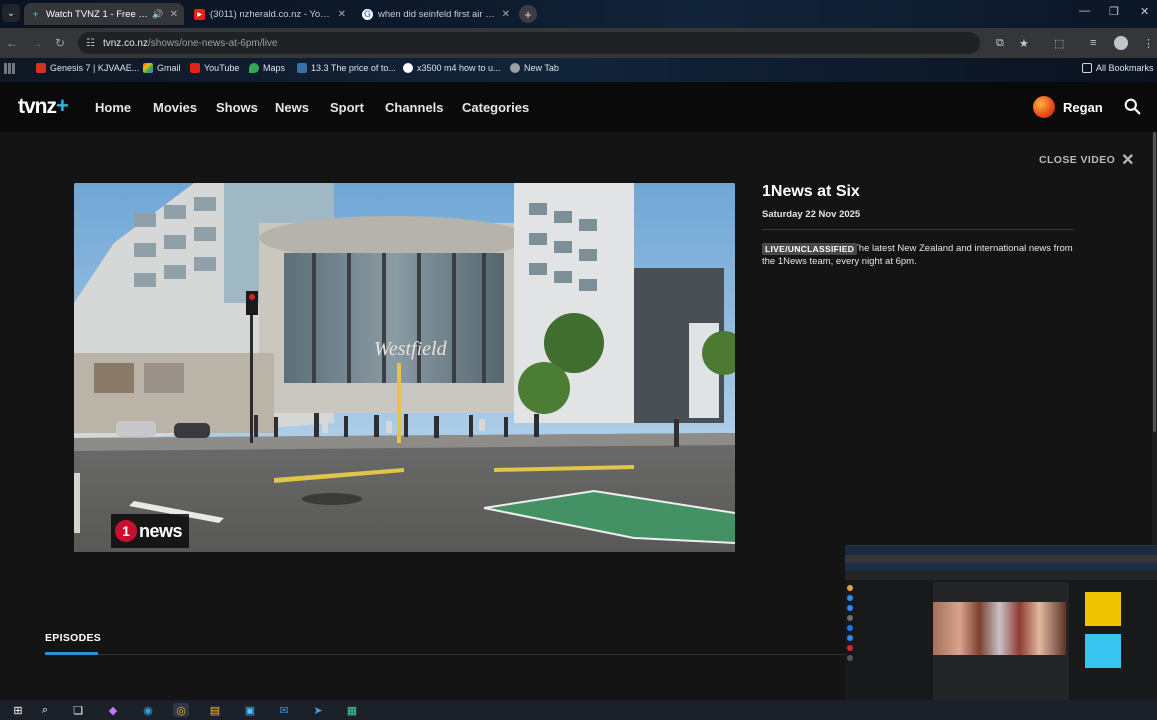 The width and height of the screenshot is (1157, 720). I want to click on close-video-button: CLOSE VIDEO ✕, so click(1087, 160).